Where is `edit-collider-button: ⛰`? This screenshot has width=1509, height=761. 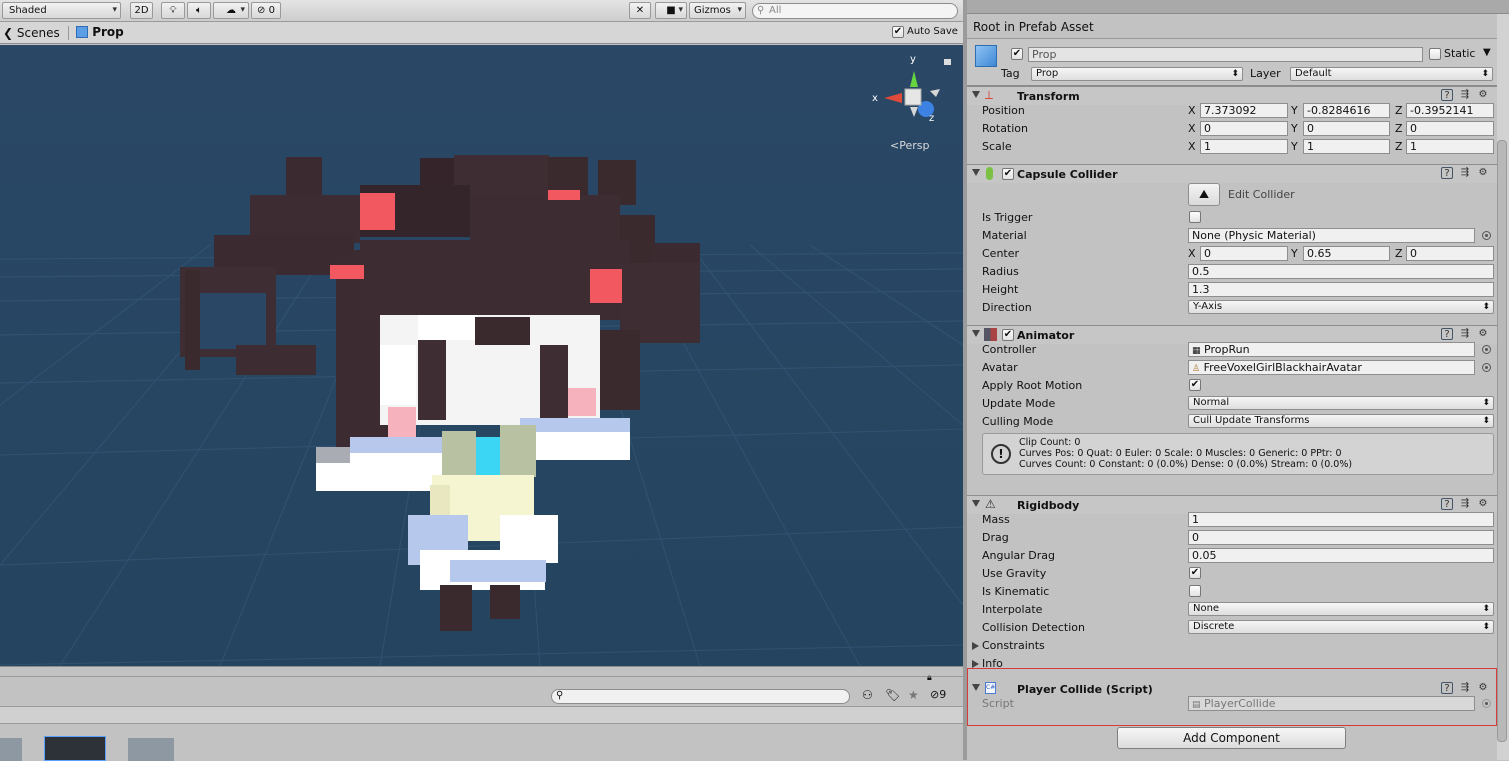
edit-collider-button: ⛰ is located at coordinates (1204, 194).